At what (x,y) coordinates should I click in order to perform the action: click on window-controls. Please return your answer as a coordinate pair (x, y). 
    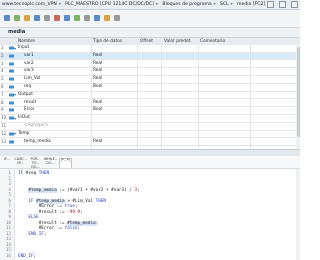
    Looking at the image, I should click on (281, 4).